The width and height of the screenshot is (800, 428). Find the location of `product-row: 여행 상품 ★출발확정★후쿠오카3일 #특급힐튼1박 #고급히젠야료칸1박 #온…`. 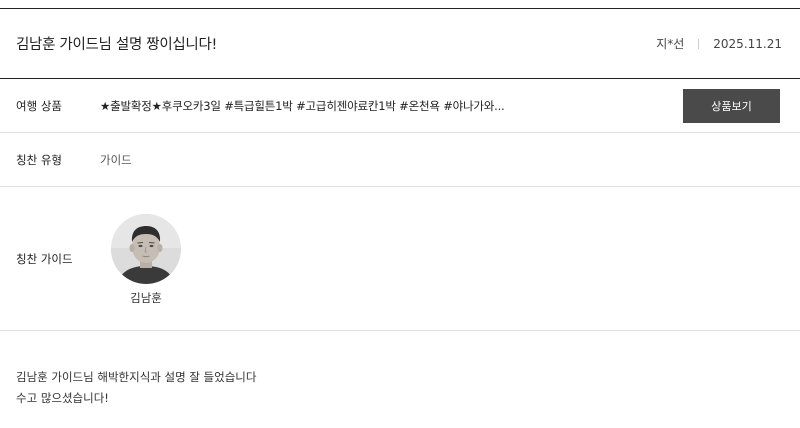

product-row: 여행 상품 ★출발확정★후쿠오카3일 #특급힐튼1박 #고급히젠야료칸1박 #온… is located at coordinates (400, 106).